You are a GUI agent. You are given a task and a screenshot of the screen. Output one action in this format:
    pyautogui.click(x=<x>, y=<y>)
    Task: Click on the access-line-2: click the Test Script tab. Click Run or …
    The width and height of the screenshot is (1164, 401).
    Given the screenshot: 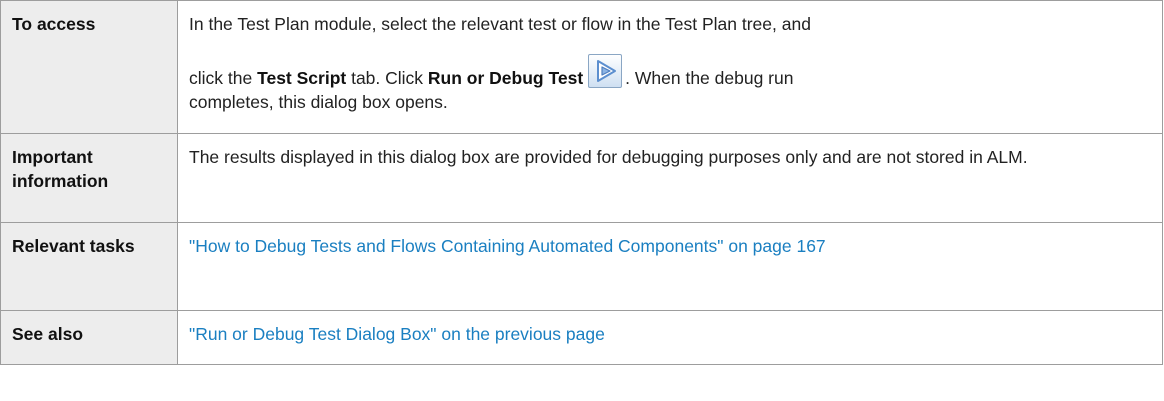 What is the action you would take?
    pyautogui.click(x=669, y=72)
    